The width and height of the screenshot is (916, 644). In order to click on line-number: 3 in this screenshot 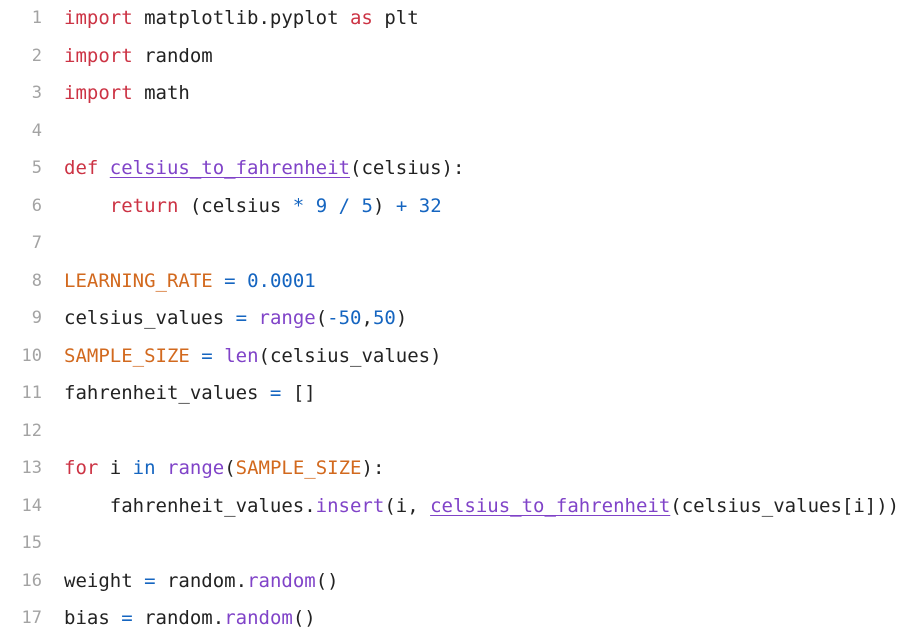, I will do `click(36, 93)`.